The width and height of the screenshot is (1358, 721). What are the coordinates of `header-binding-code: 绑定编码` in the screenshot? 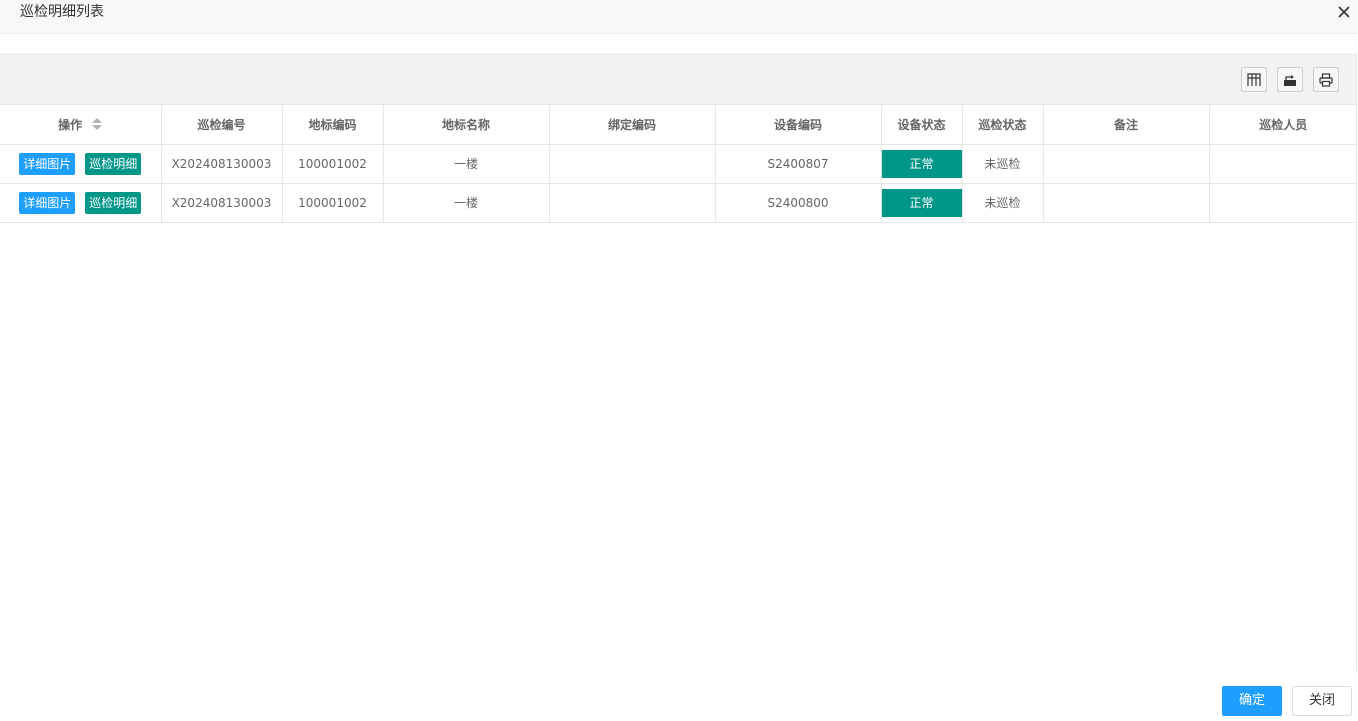 It's located at (632, 125).